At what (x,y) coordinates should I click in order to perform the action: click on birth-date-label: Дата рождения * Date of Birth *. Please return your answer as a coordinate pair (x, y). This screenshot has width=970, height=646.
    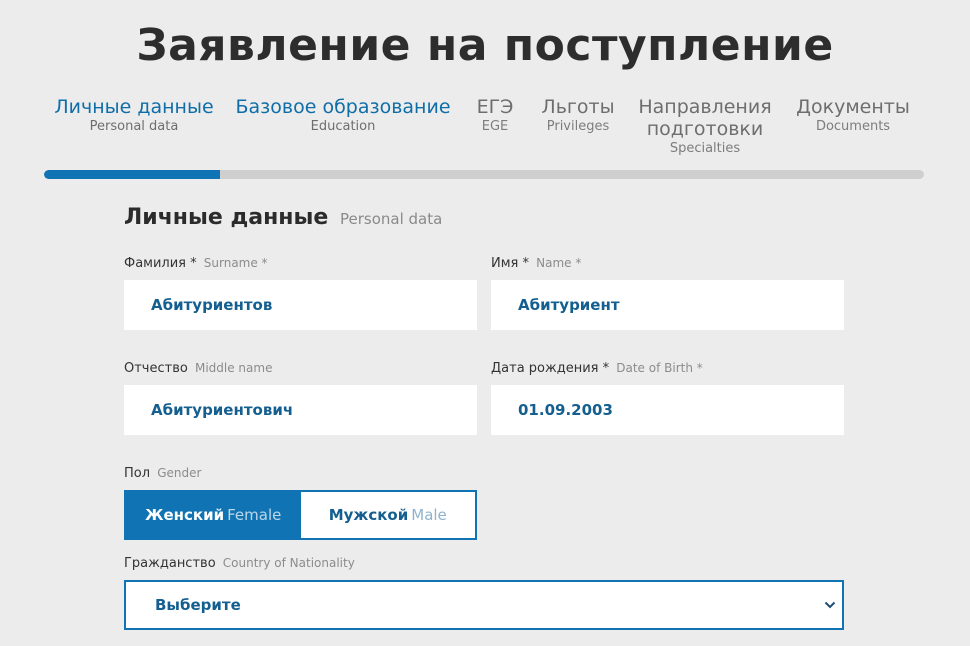
    Looking at the image, I should click on (597, 368).